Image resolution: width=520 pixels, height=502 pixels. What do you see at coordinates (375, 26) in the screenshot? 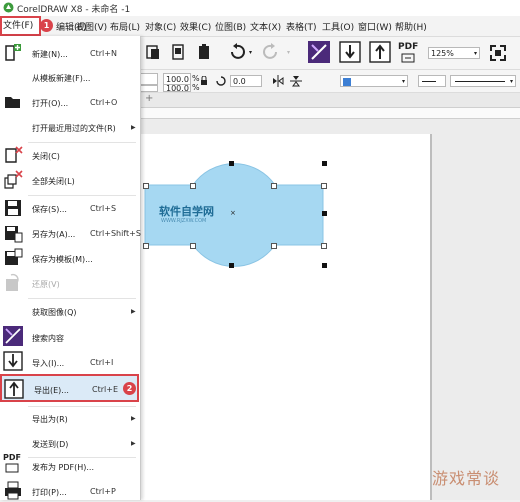
I see `menu-window: 窗口(W)` at bounding box center [375, 26].